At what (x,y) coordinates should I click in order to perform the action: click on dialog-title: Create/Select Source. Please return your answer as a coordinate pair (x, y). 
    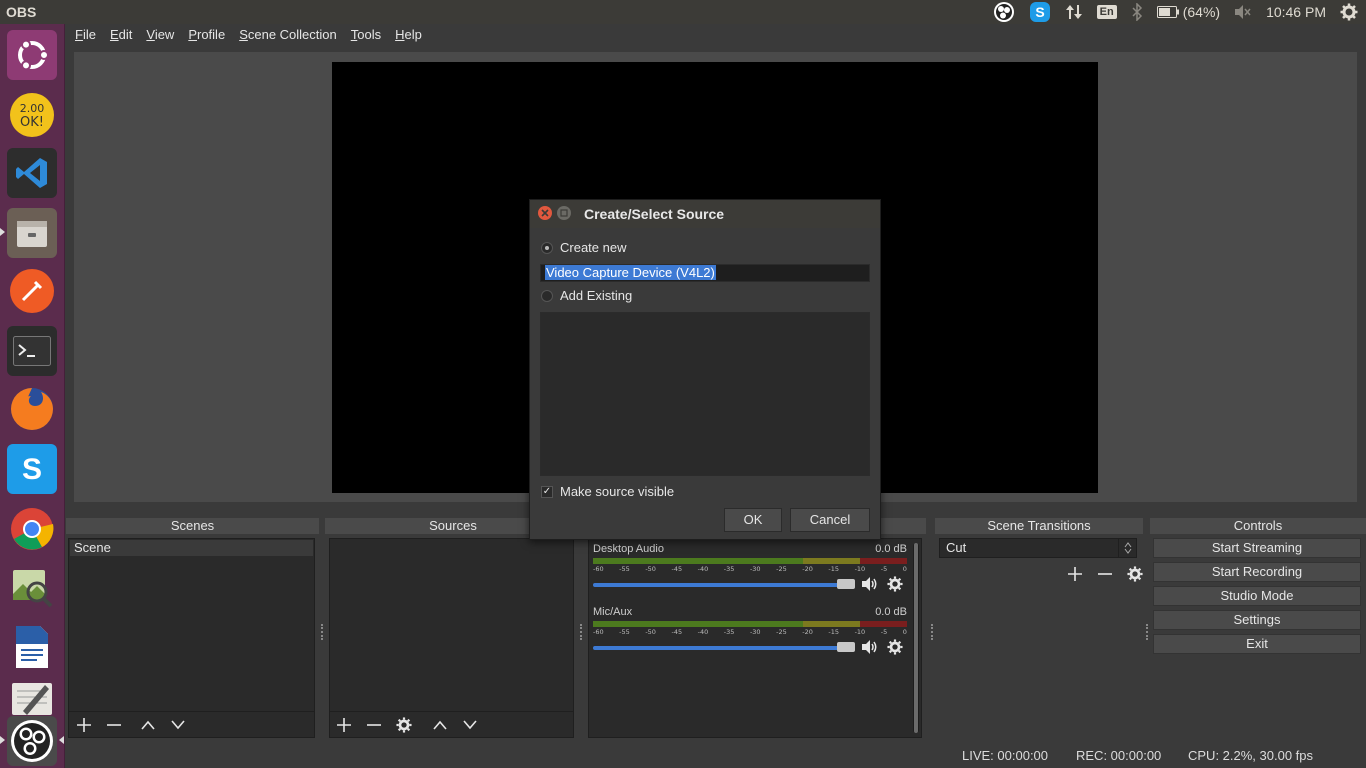
    Looking at the image, I should click on (654, 214).